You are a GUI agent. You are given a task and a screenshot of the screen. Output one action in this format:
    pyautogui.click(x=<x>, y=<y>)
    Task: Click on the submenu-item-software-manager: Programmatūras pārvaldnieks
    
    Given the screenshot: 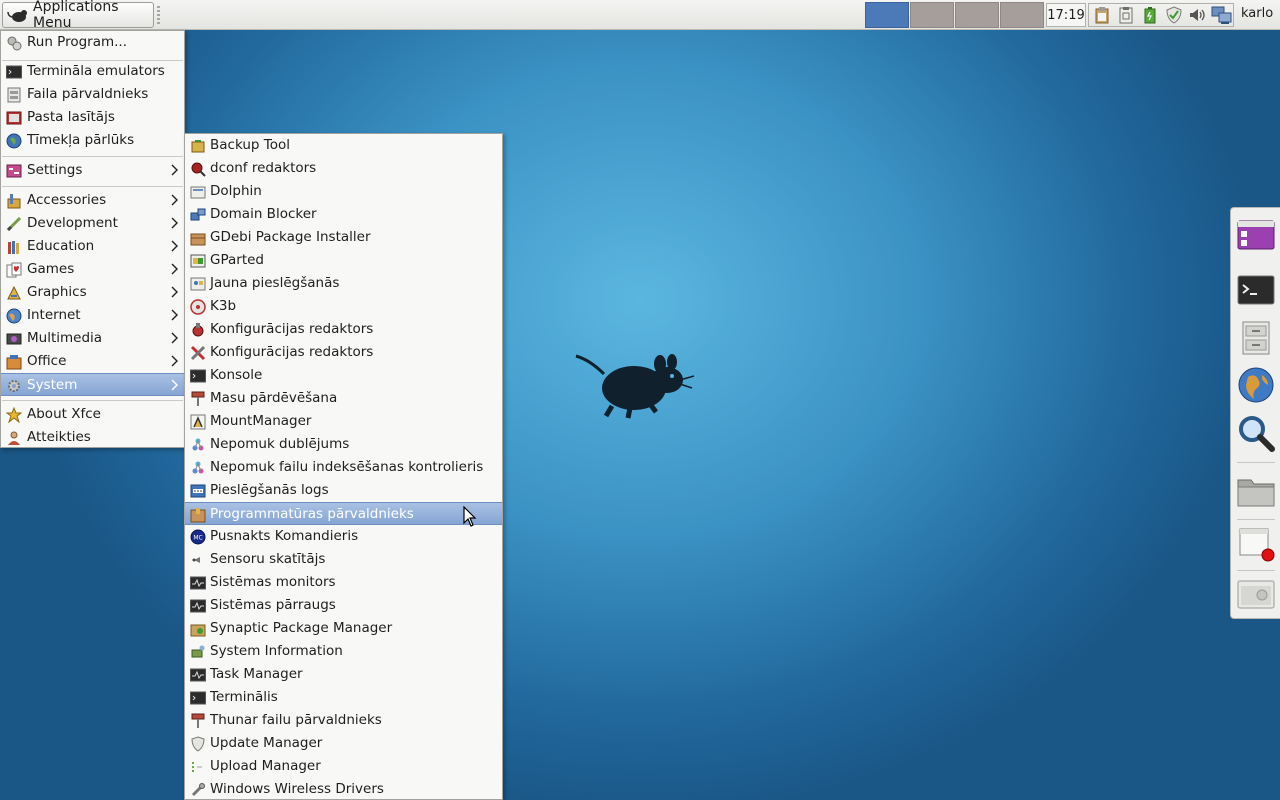 What is the action you would take?
    pyautogui.click(x=343, y=513)
    